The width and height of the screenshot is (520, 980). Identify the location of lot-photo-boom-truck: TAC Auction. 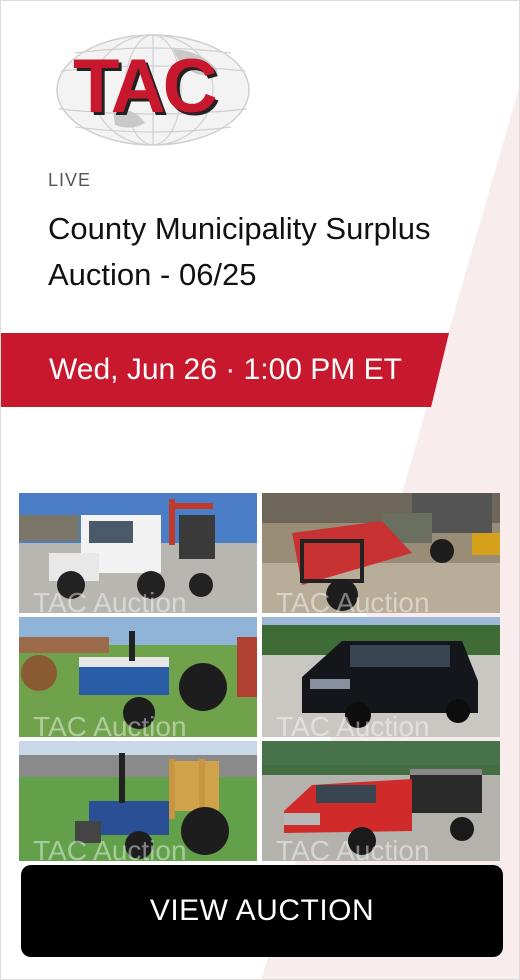
(138, 553).